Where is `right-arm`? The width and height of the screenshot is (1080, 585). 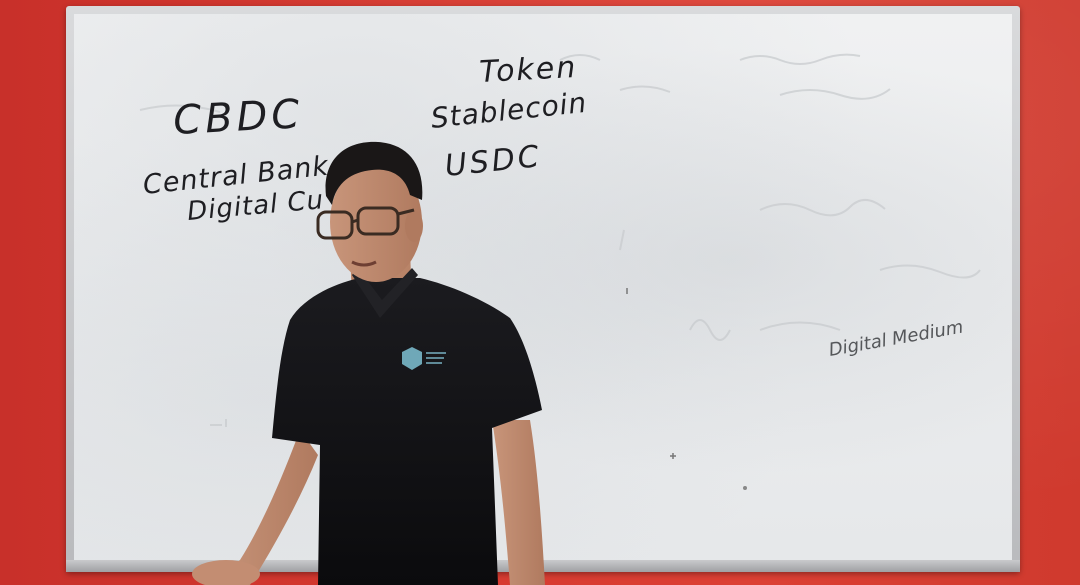 right-arm is located at coordinates (518, 502).